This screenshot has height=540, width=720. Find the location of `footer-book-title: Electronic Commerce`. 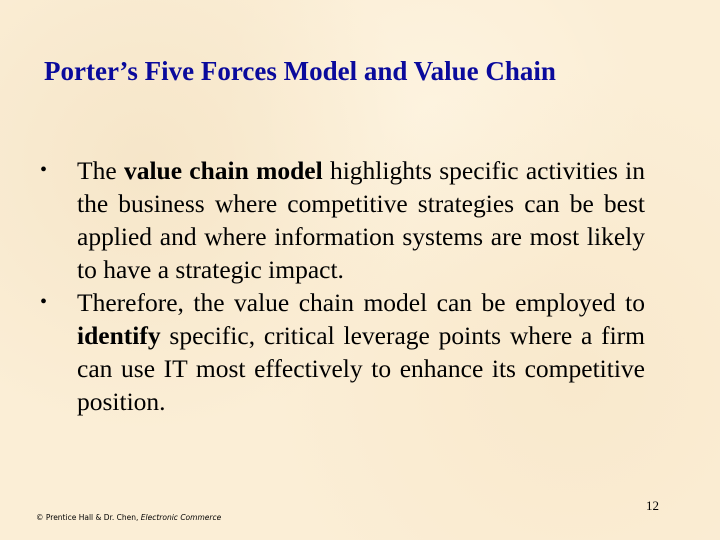

footer-book-title: Electronic Commerce is located at coordinates (181, 517).